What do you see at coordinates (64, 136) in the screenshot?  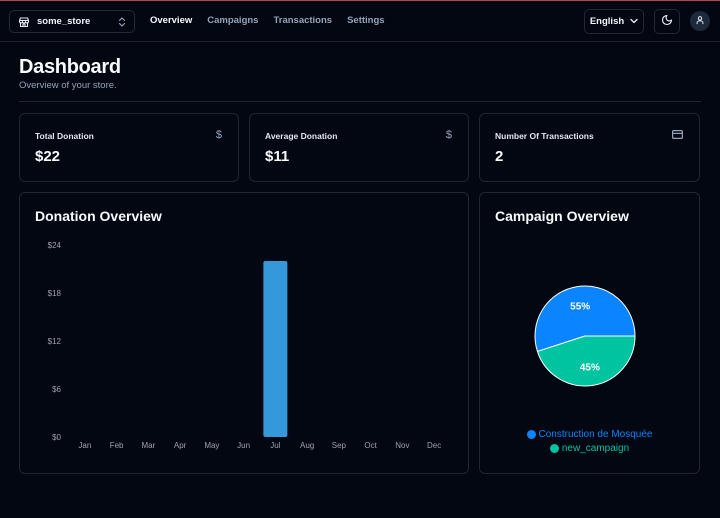 I see `stat-label: Total Donation` at bounding box center [64, 136].